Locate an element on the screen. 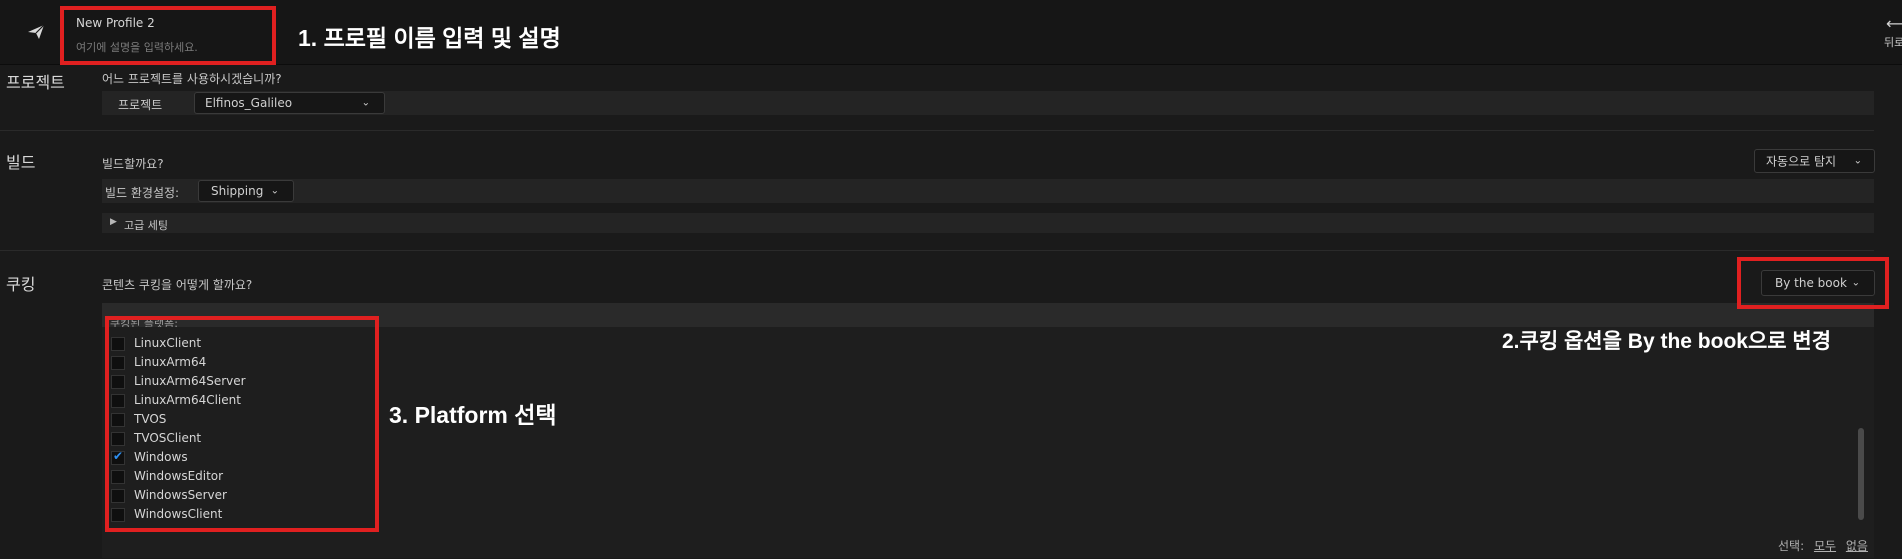 Image resolution: width=1902 pixels, height=559 pixels. auto-detect-label: 자동으로 탐지 is located at coordinates (1801, 161).